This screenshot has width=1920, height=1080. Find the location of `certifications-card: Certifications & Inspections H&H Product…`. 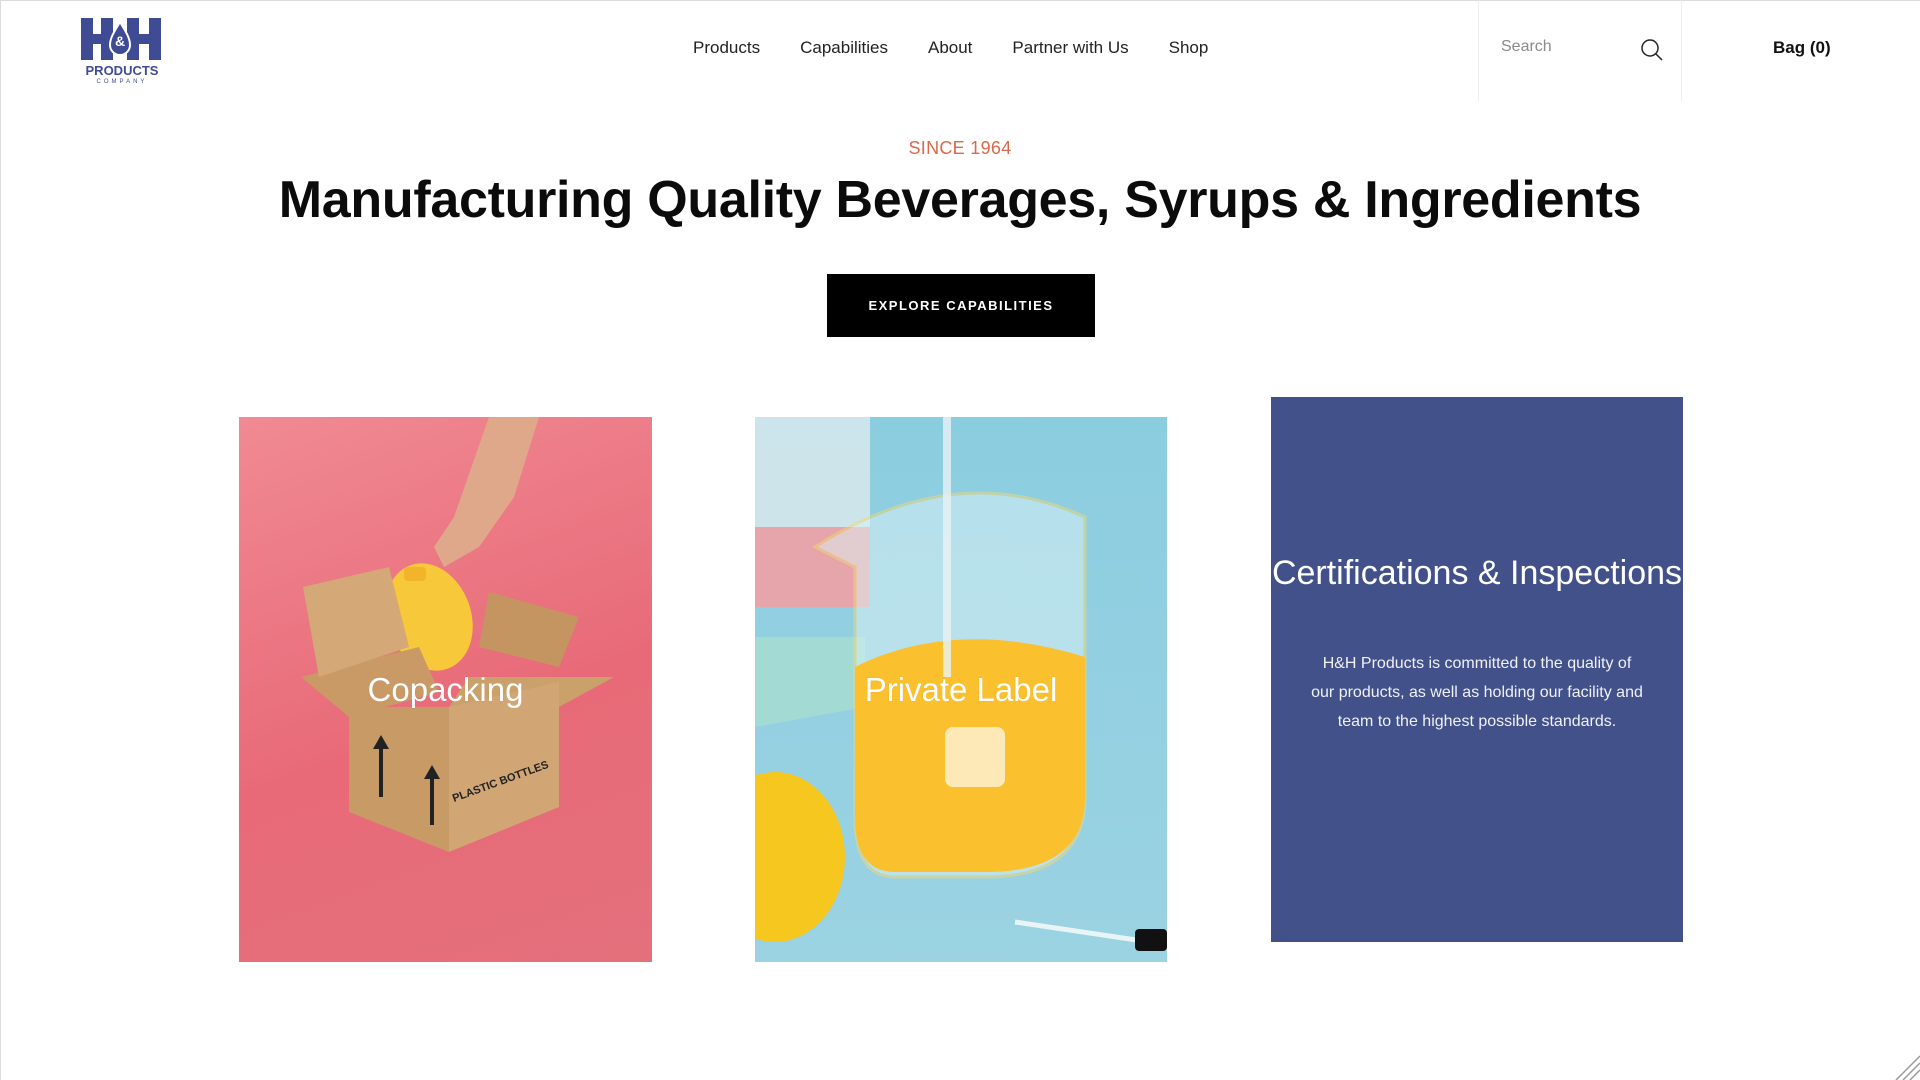

certifications-card: Certifications & Inspections H&H Product… is located at coordinates (1477, 669).